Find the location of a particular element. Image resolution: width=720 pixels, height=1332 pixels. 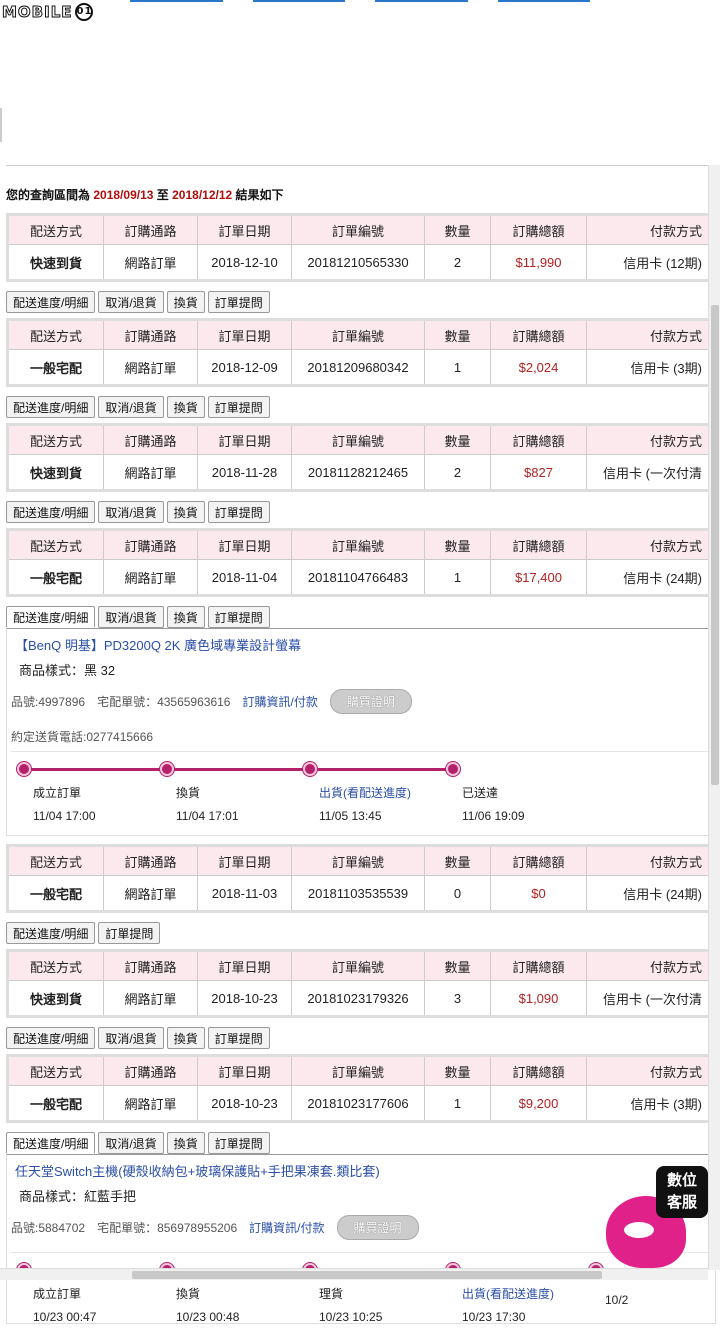

step-time: 11/05 13:45 is located at coordinates (350, 816).